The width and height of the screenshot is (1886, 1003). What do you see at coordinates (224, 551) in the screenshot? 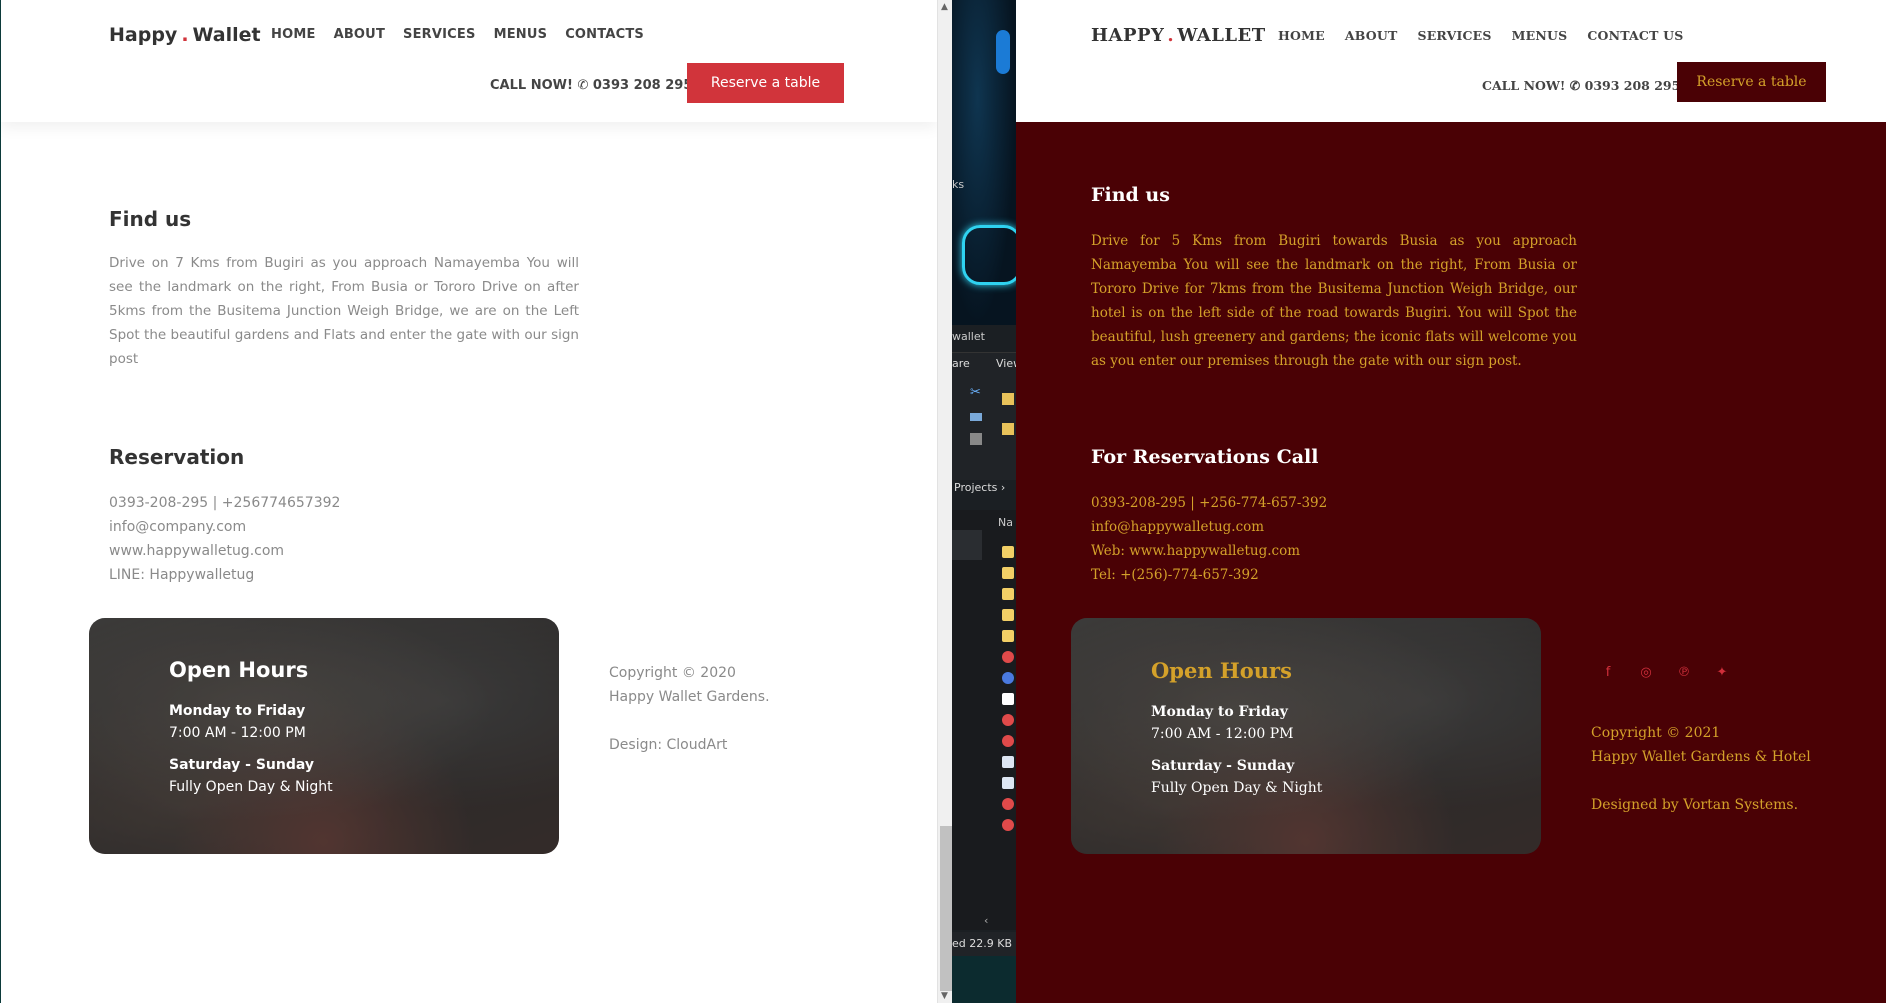
I see `reservation-website: www.happywalletug.com` at bounding box center [224, 551].